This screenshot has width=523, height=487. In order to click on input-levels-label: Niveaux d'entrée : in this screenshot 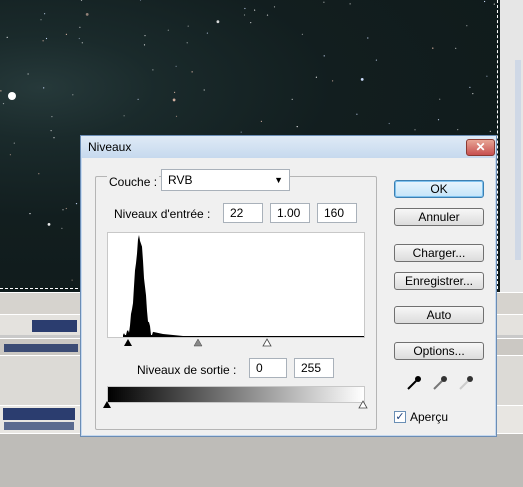, I will do `click(162, 214)`.